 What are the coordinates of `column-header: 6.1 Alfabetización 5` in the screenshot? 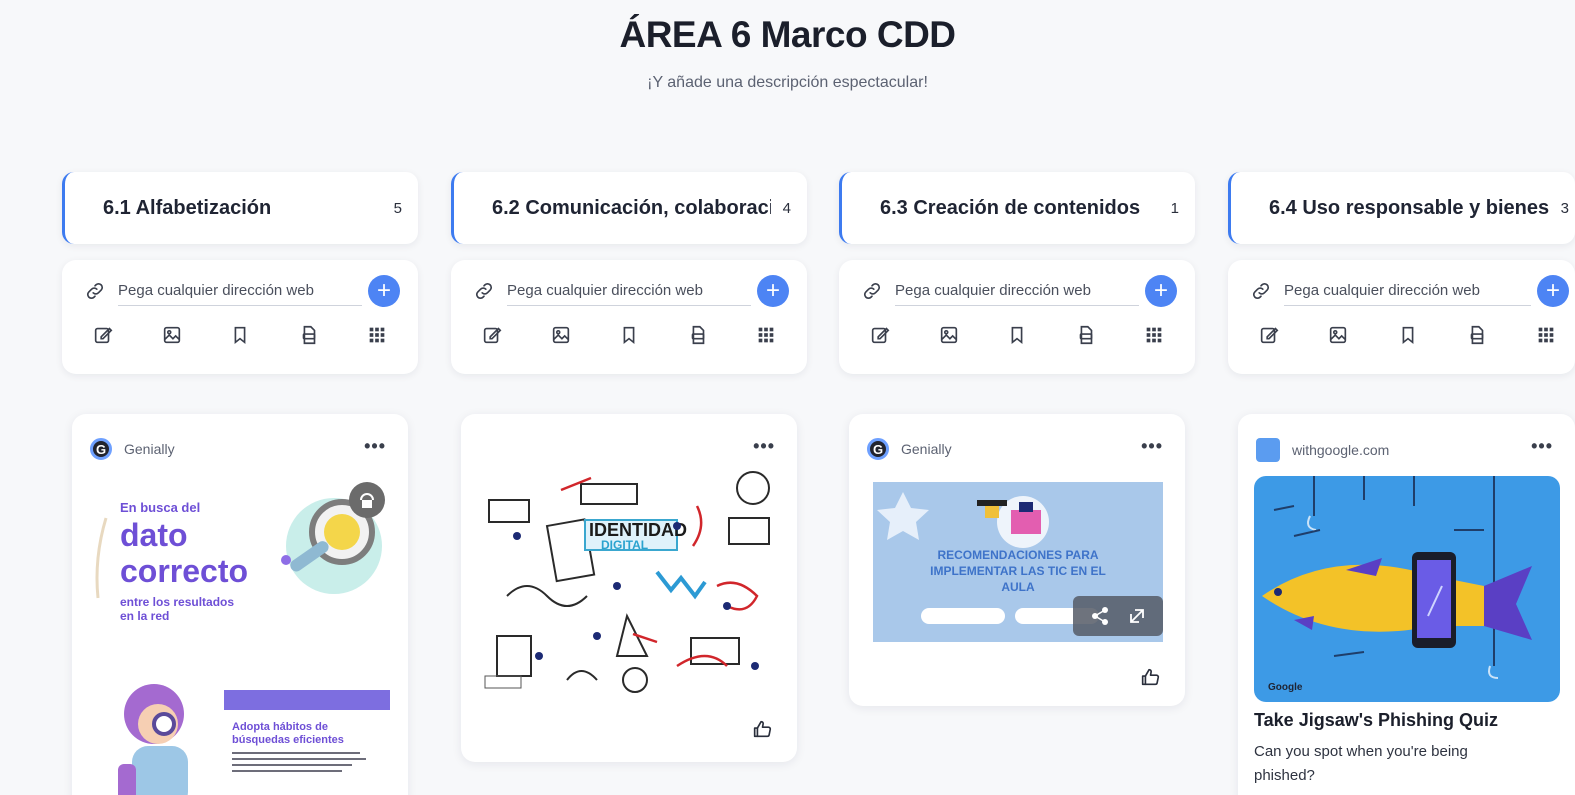 It's located at (240, 208).